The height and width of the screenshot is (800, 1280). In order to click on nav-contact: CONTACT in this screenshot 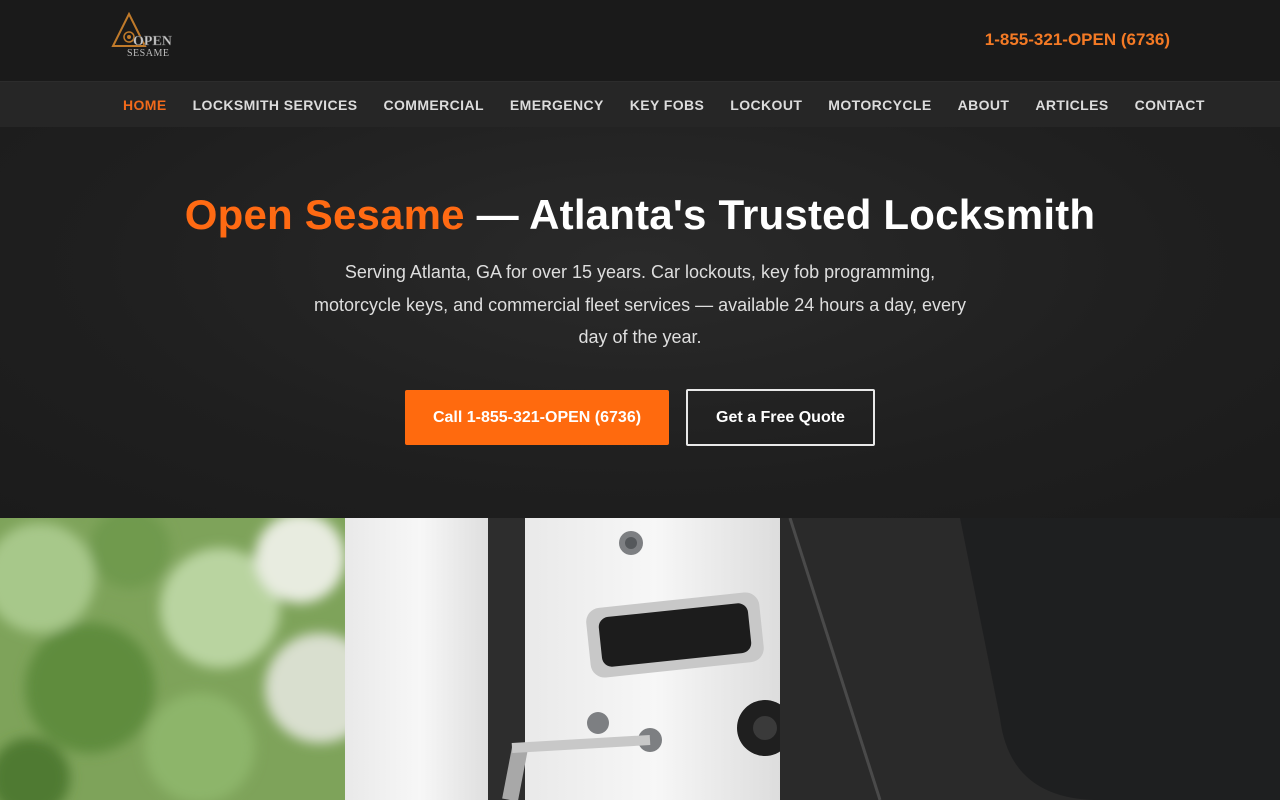, I will do `click(1170, 105)`.